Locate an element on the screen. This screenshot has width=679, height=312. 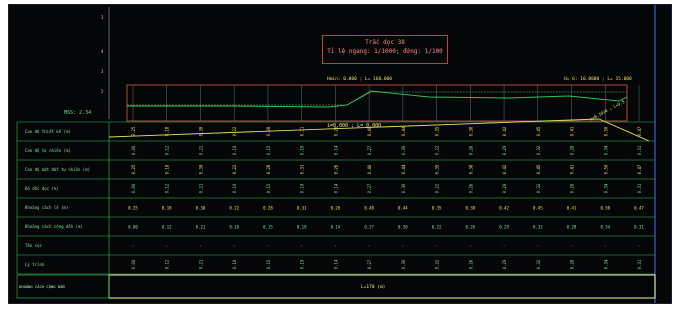
station-cell-value: 0.18 is located at coordinates (167, 131).